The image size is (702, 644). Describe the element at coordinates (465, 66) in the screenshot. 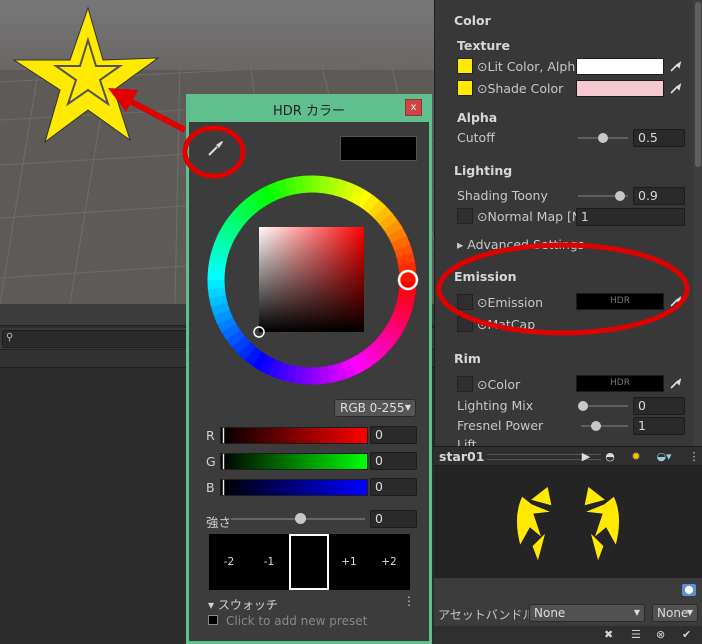

I see `lit-texture-thumb` at that location.